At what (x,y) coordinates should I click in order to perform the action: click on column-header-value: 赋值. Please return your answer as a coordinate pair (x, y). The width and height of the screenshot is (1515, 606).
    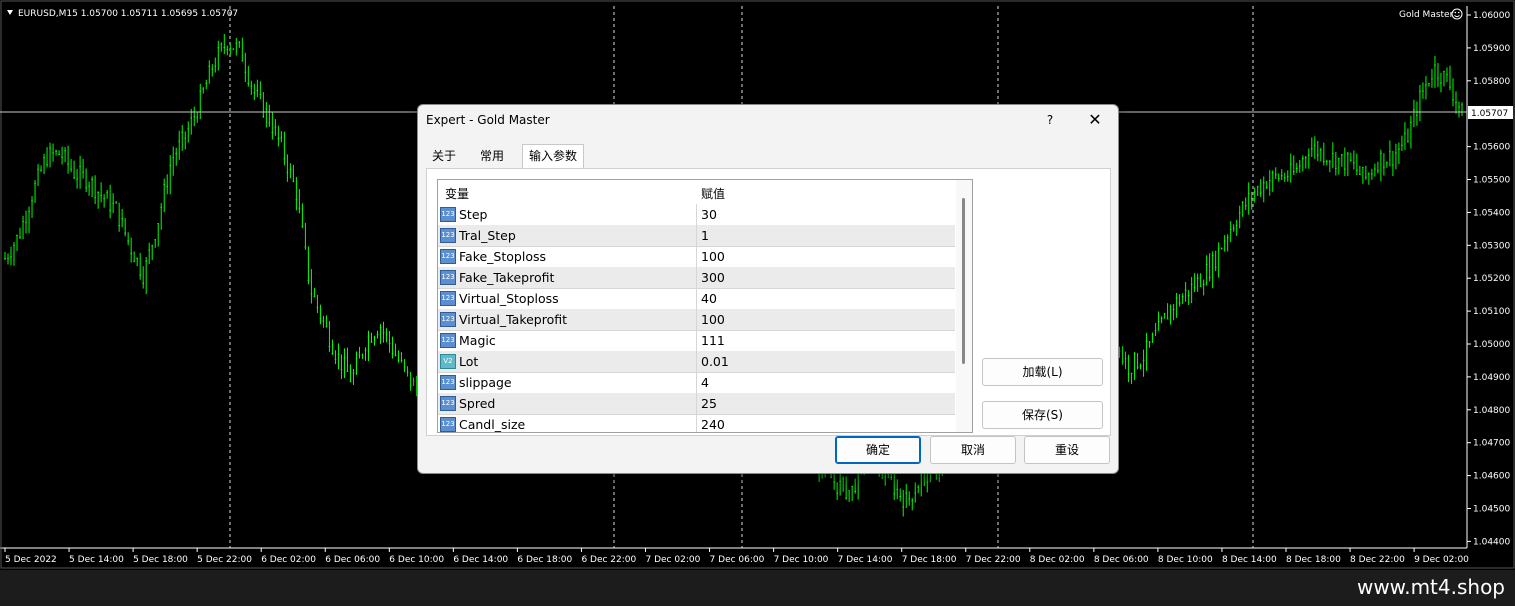
    Looking at the image, I should click on (713, 193).